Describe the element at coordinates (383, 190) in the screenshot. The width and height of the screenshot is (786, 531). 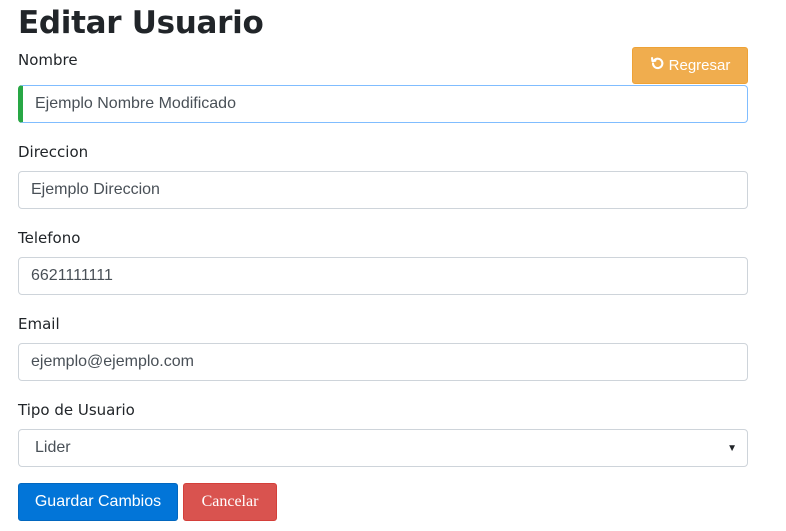
I see `direccion-input: Ejemplo Direccion` at that location.